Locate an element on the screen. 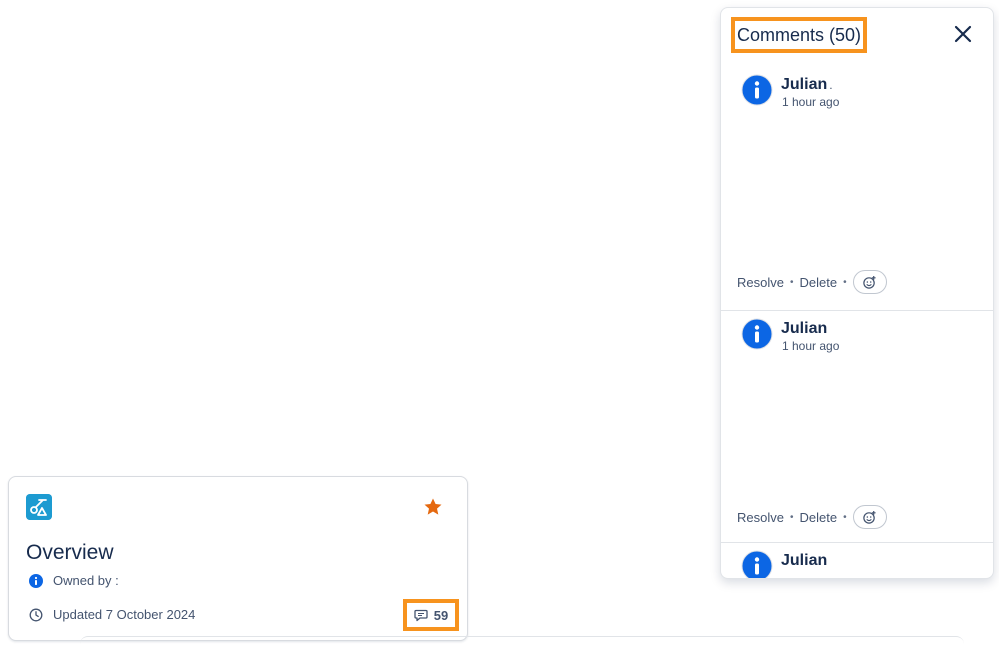  page-title: Overview is located at coordinates (70, 553).